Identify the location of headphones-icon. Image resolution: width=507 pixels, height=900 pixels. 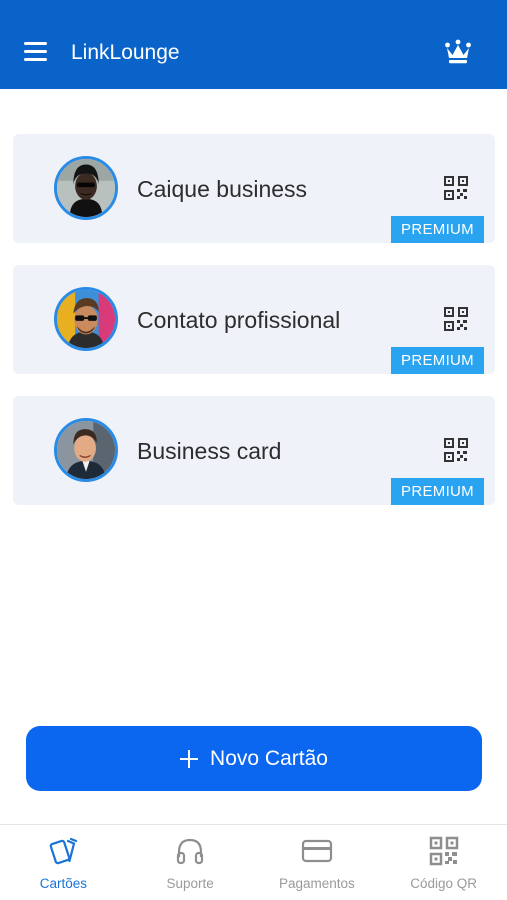
(190, 851).